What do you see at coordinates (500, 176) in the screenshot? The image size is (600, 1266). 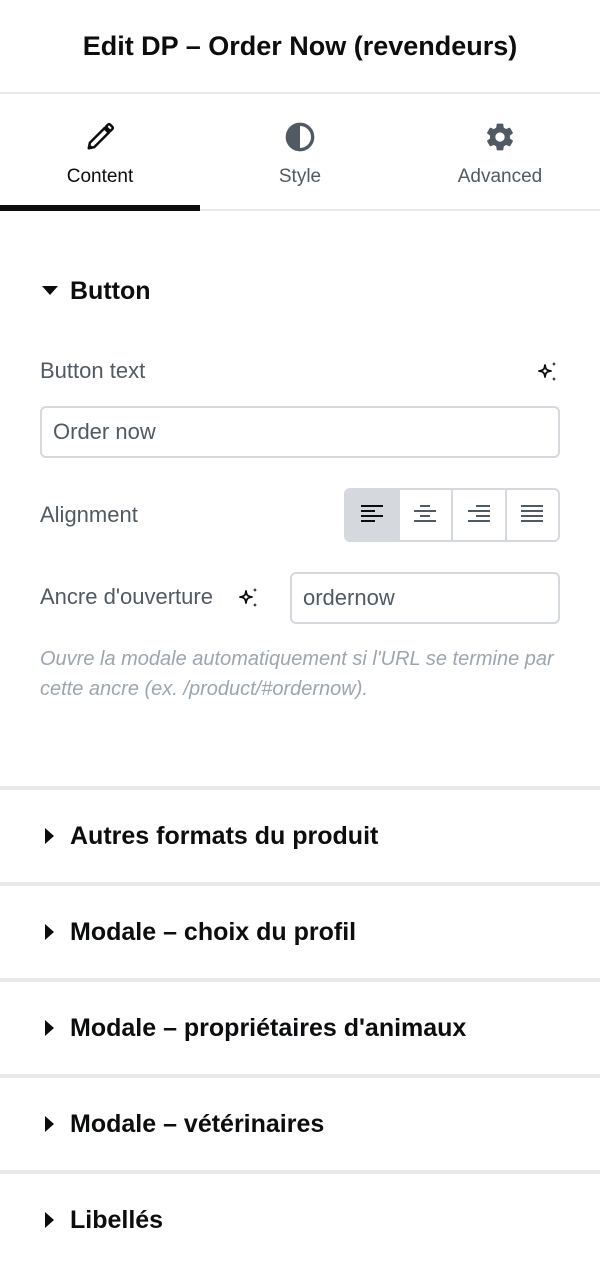 I see `tab-advanced-label: Advanced` at bounding box center [500, 176].